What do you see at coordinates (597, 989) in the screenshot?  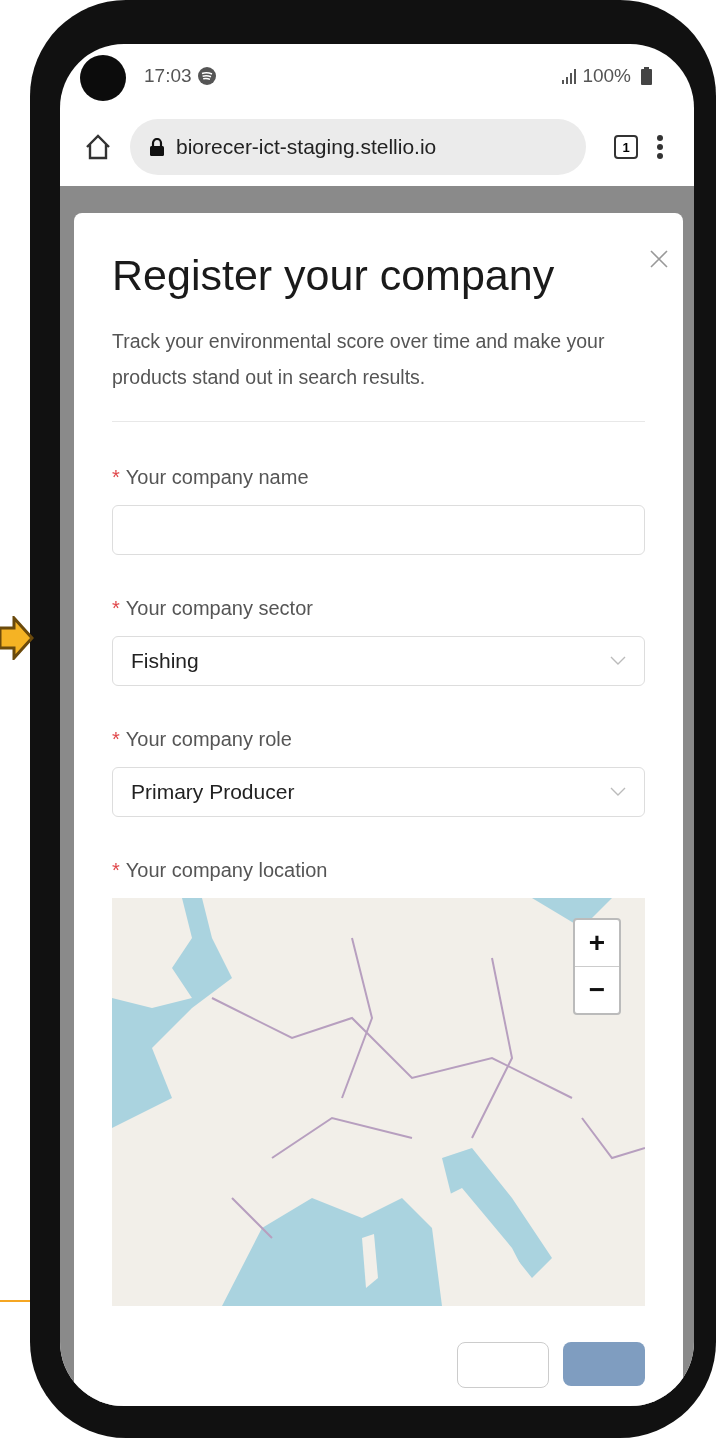 I see `zoom-out-button: −` at bounding box center [597, 989].